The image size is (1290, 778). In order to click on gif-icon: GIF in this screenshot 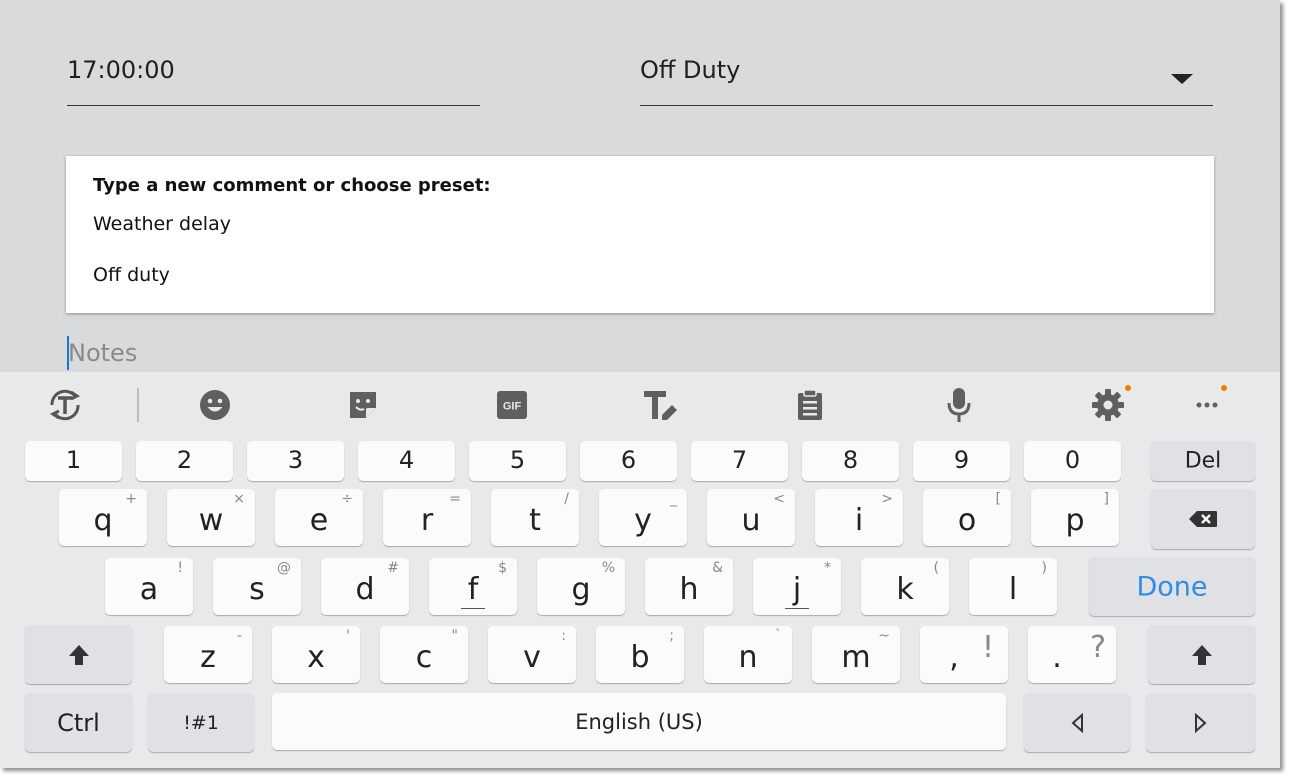, I will do `click(512, 405)`.